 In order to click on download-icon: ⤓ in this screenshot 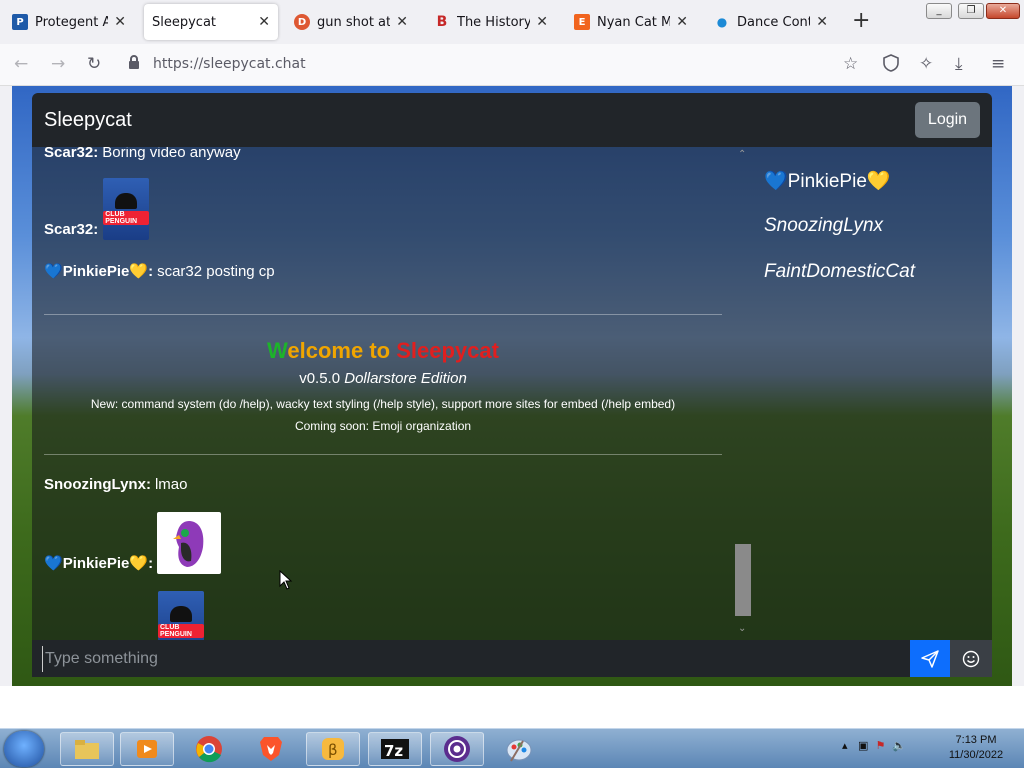, I will do `click(959, 64)`.